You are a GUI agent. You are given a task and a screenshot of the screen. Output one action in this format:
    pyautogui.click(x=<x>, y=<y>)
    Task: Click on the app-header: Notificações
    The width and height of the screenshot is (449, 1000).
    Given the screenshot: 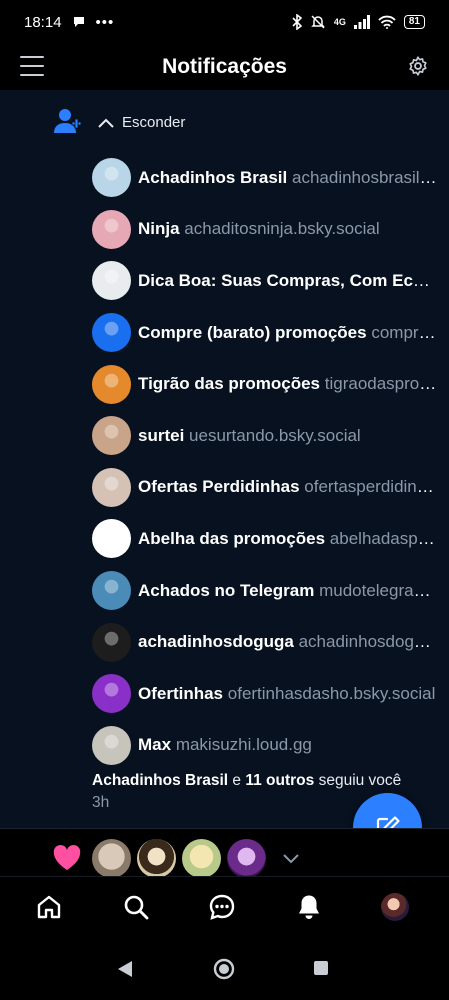 What is the action you would take?
    pyautogui.click(x=224, y=67)
    